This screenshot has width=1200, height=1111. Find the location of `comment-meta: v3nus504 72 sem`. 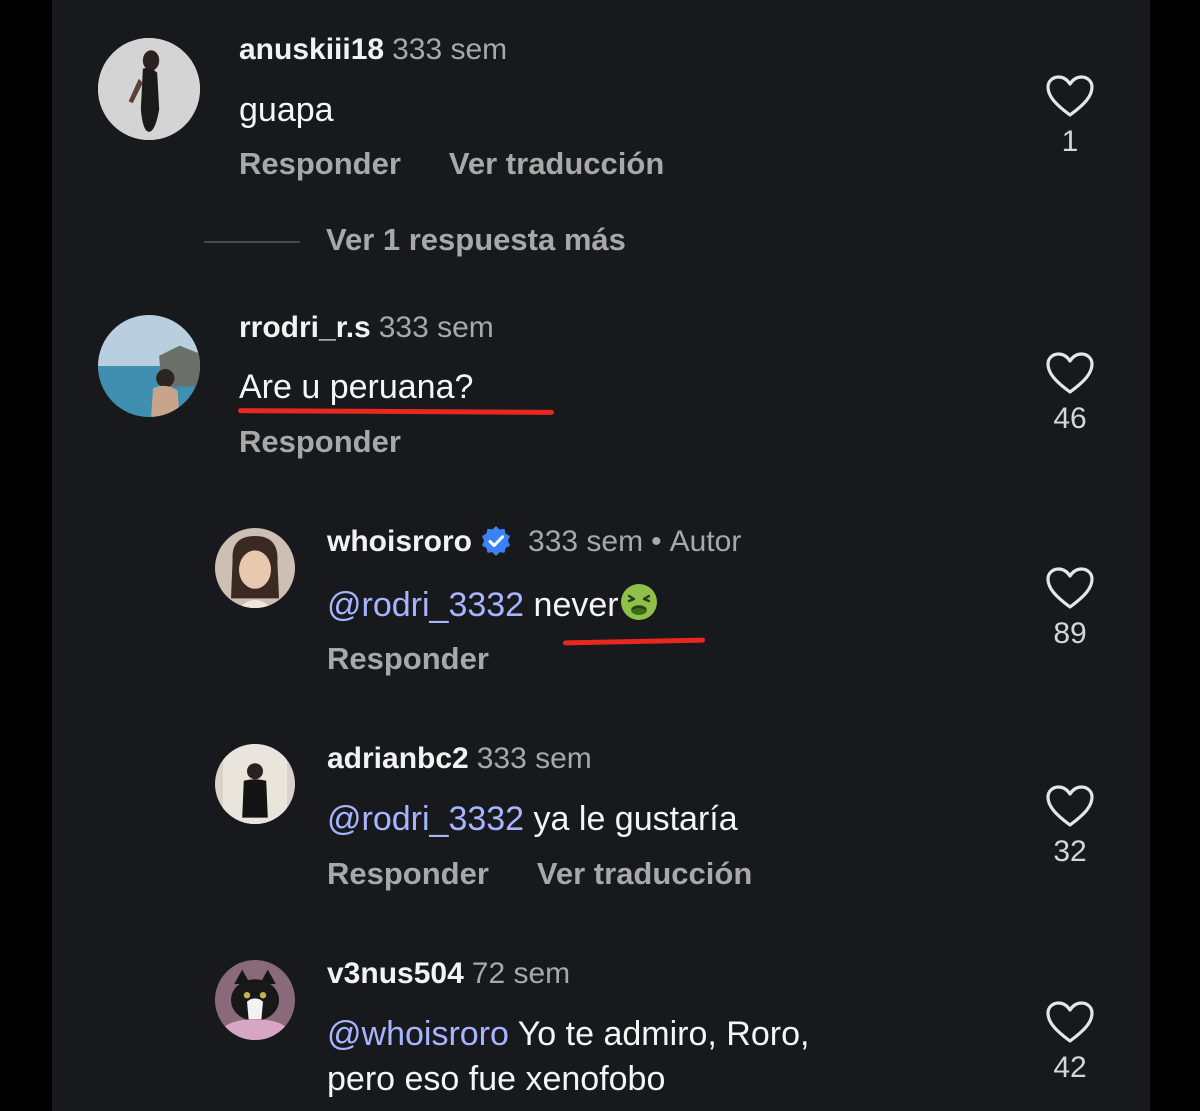

comment-meta: v3nus504 72 sem is located at coordinates (448, 974).